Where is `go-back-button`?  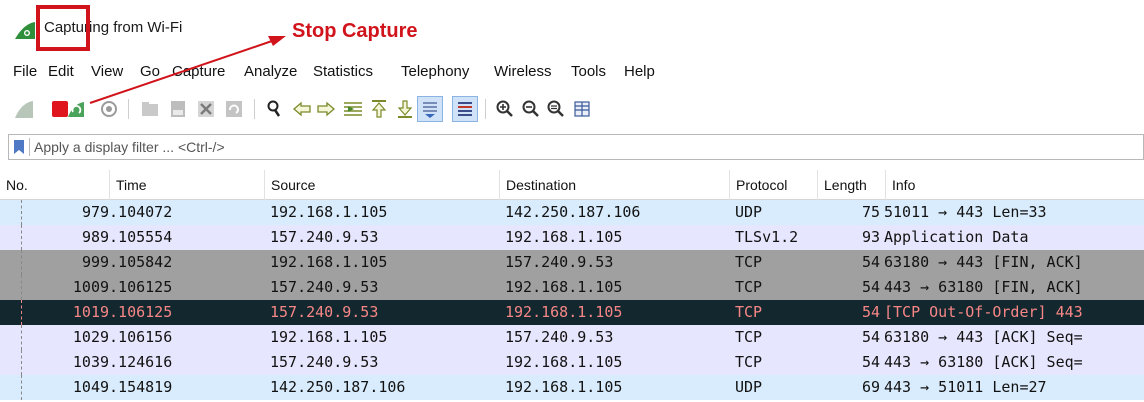
go-back-button is located at coordinates (302, 109).